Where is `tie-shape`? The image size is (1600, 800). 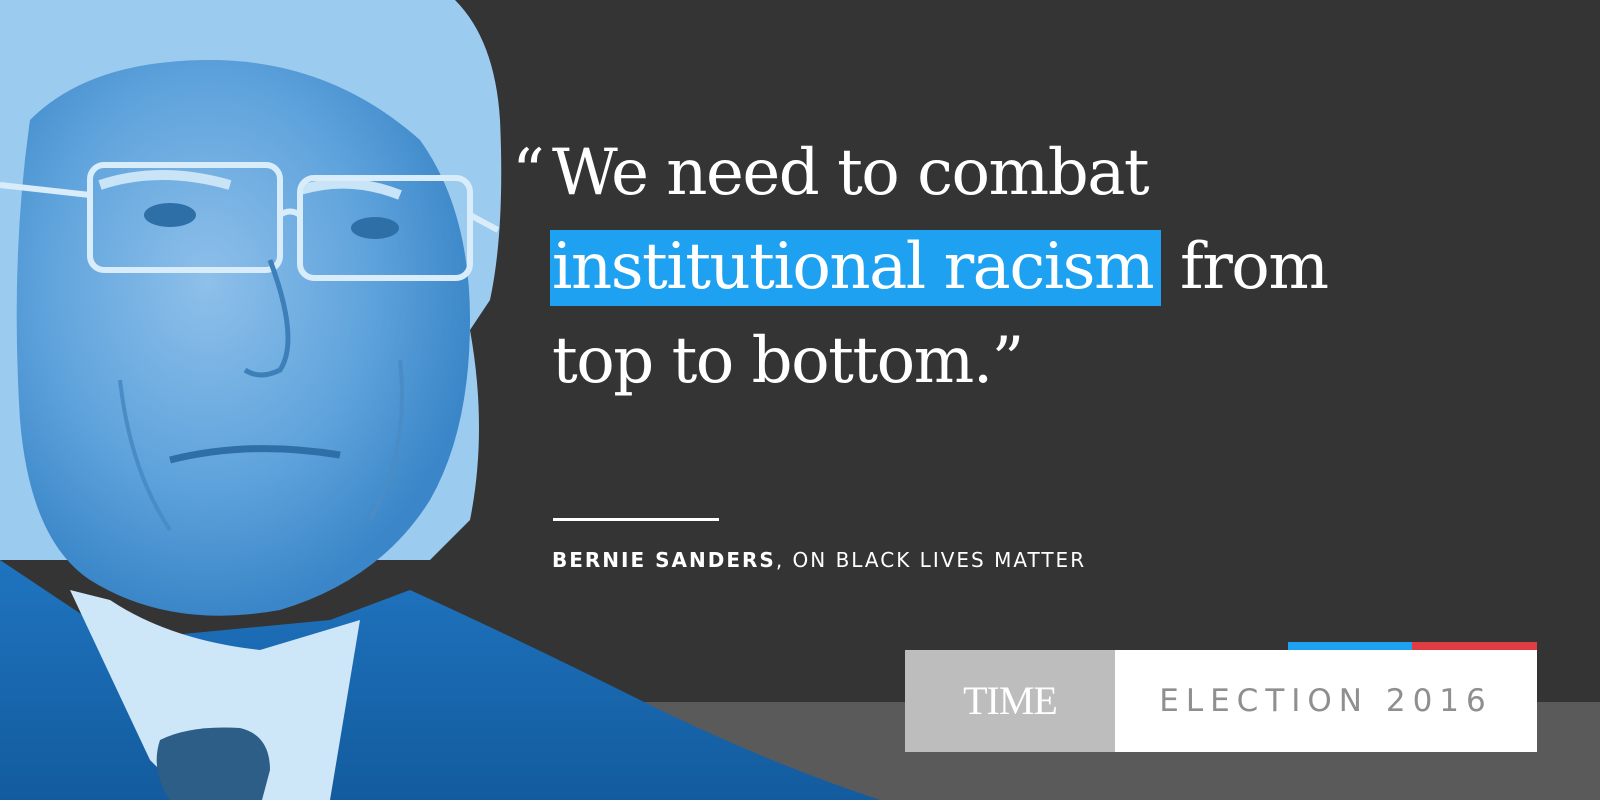 tie-shape is located at coordinates (213, 763).